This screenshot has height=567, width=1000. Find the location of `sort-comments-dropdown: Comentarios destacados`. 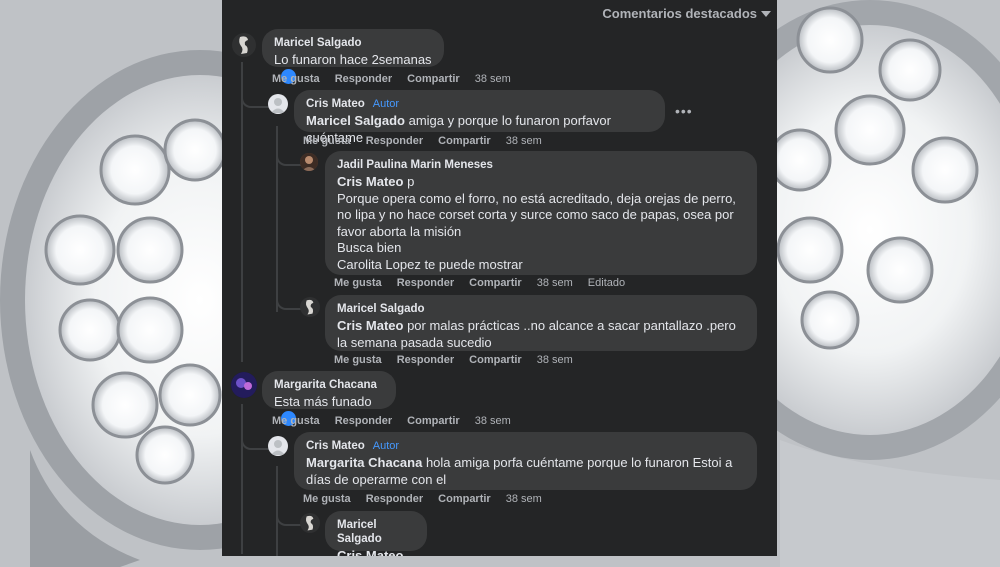

sort-comments-dropdown: Comentarios destacados is located at coordinates (686, 13).